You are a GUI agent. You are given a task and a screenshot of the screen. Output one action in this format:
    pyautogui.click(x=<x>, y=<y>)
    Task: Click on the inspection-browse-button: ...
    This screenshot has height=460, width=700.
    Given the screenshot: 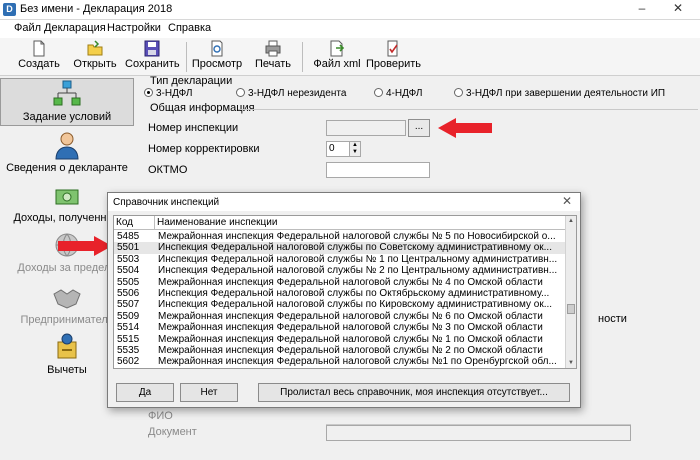 What is the action you would take?
    pyautogui.click(x=419, y=128)
    